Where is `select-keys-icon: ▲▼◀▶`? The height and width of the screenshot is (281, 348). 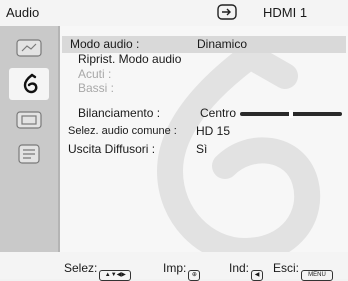 select-keys-icon: ▲▼◀▶ is located at coordinates (115, 275).